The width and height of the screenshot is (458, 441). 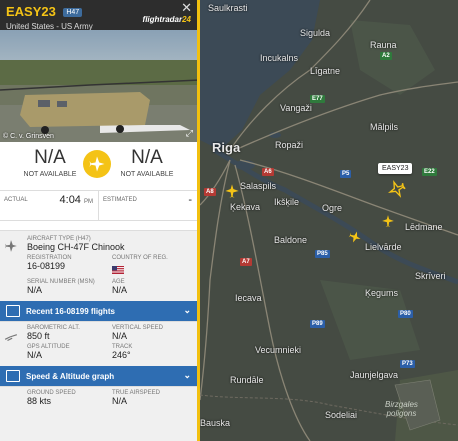 What do you see at coordinates (39, 401) in the screenshot?
I see `ground-speed-value: 88 kts` at bounding box center [39, 401].